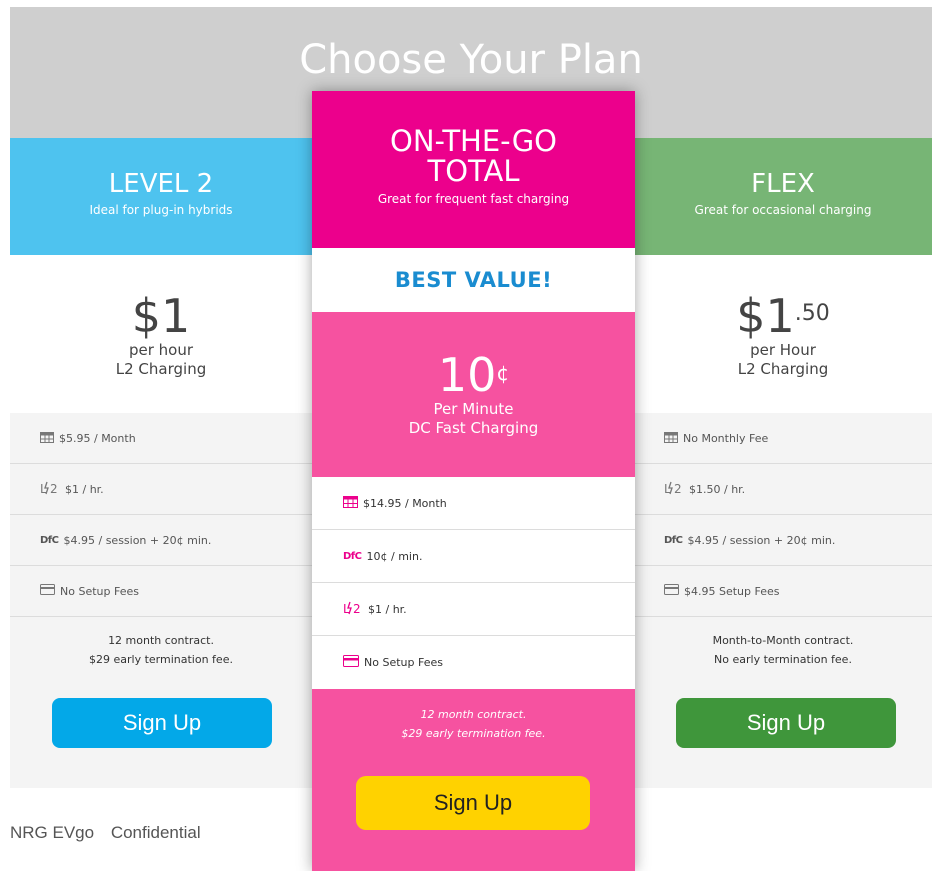  What do you see at coordinates (473, 280) in the screenshot?
I see `best-value-badge: BEST VALUE!` at bounding box center [473, 280].